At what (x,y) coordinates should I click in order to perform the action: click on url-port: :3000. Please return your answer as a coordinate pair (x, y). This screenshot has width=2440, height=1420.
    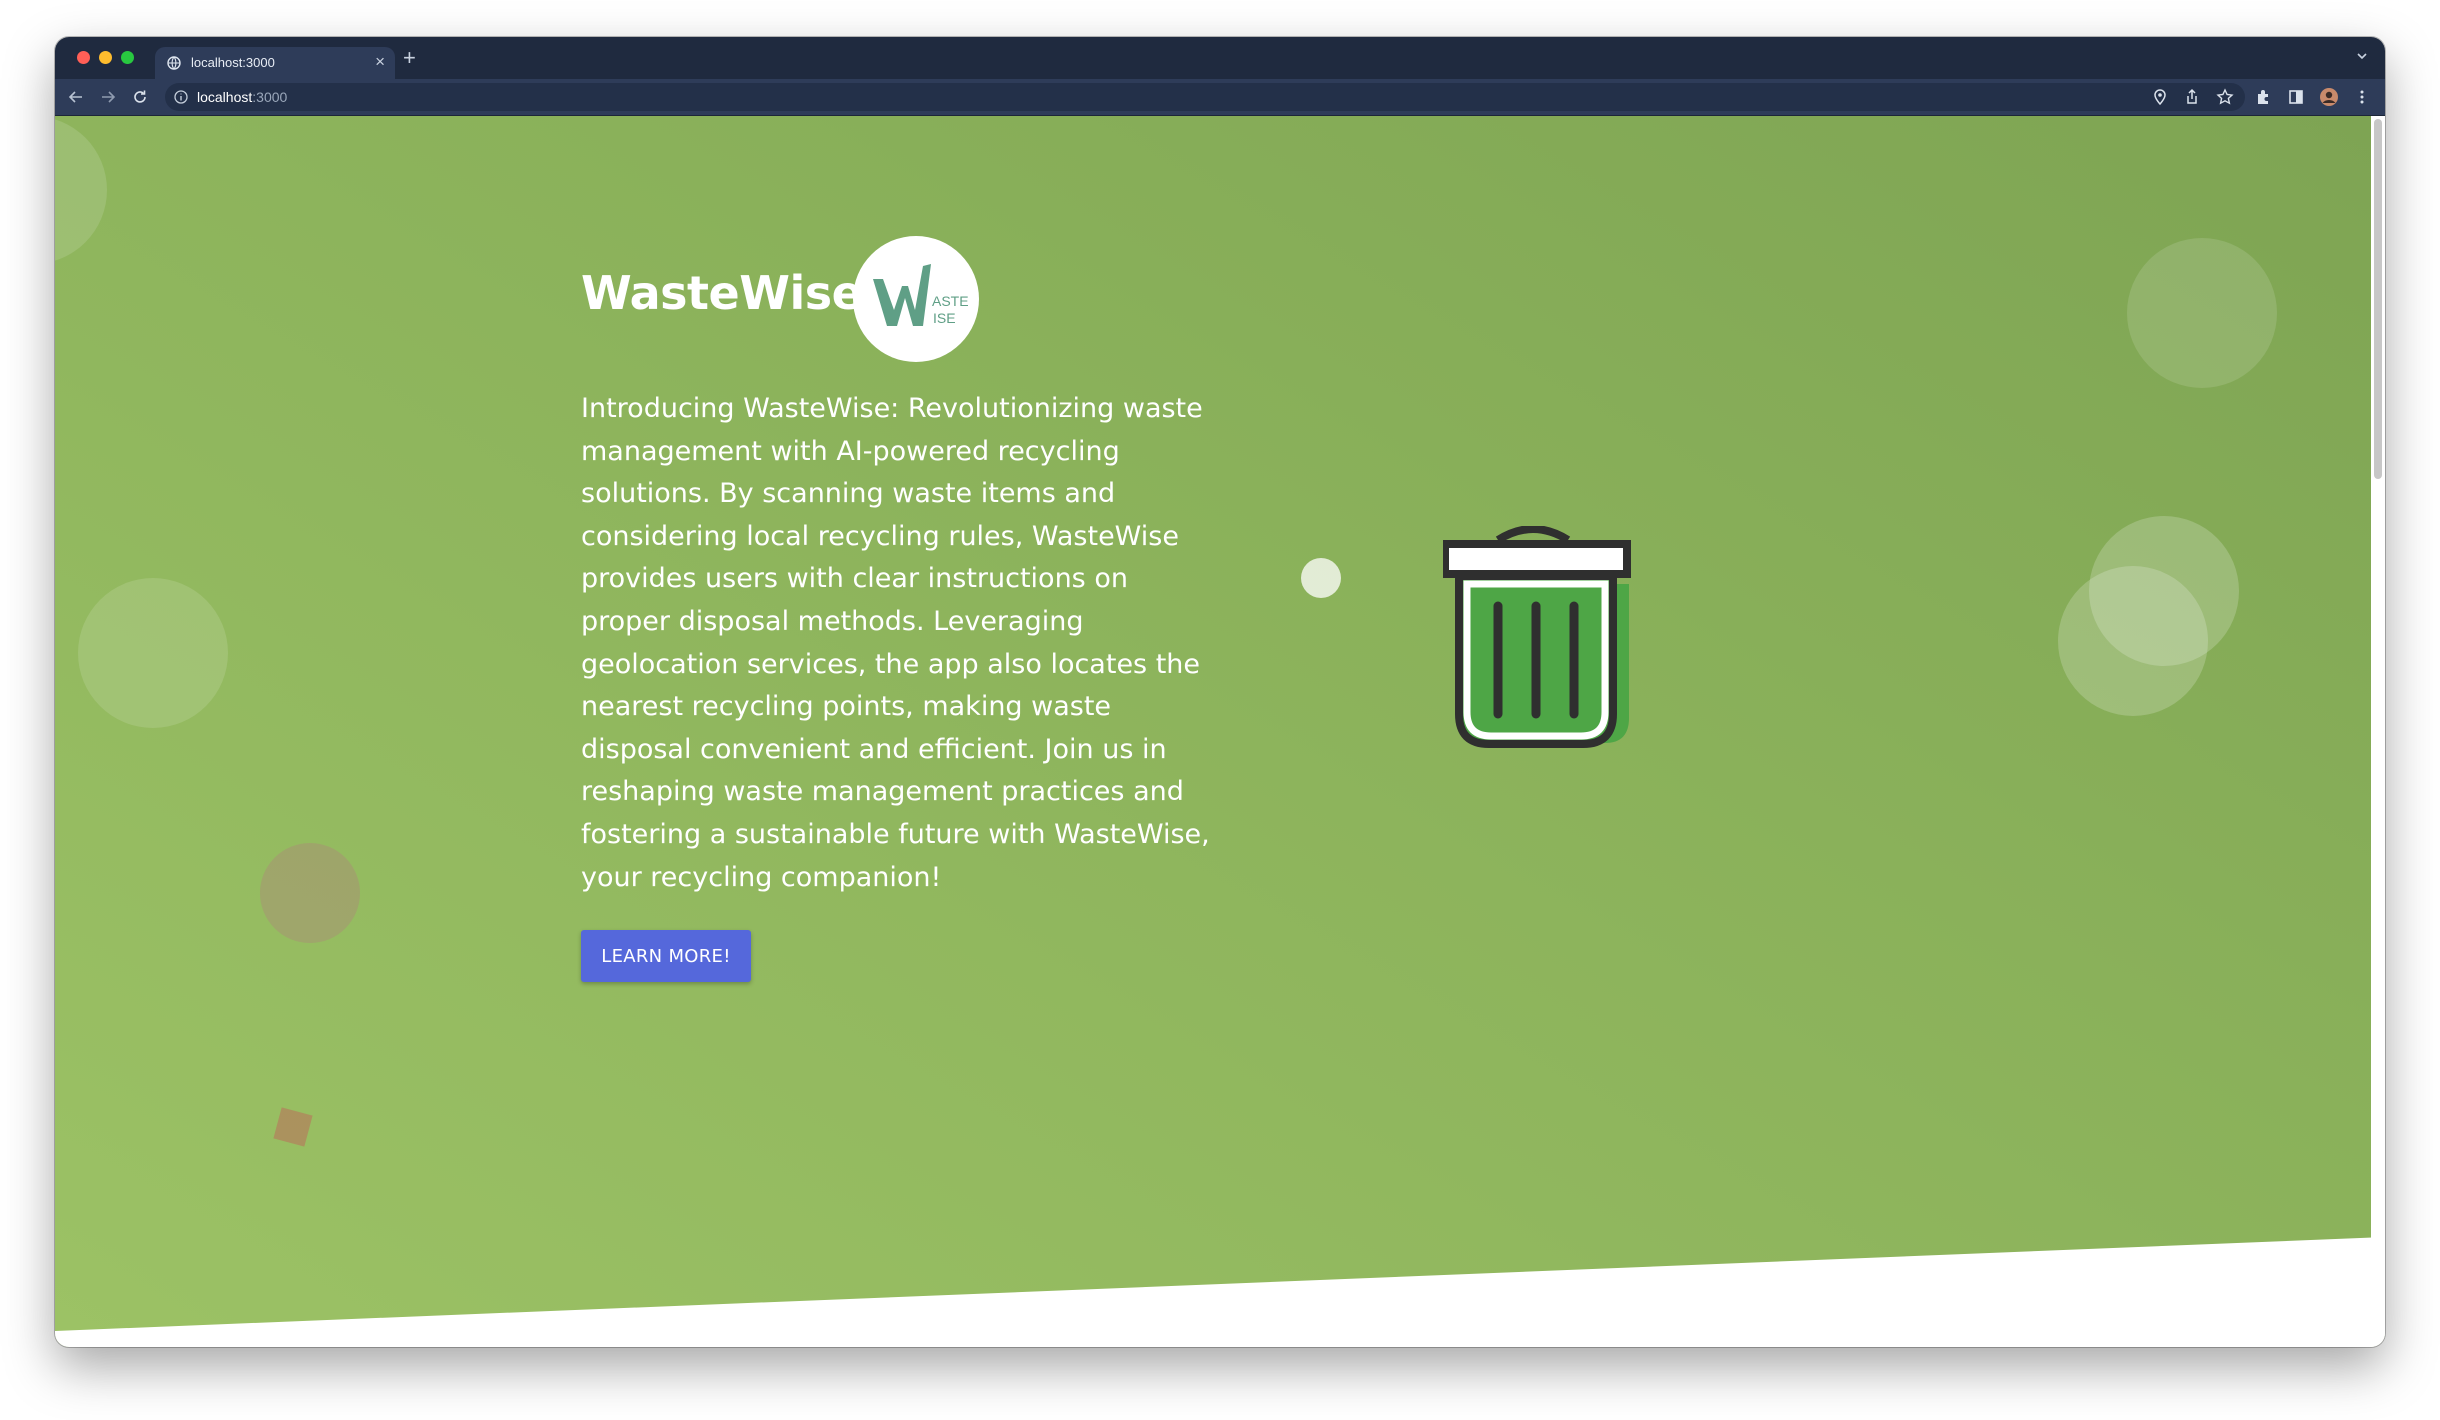
    Looking at the image, I should click on (270, 97).